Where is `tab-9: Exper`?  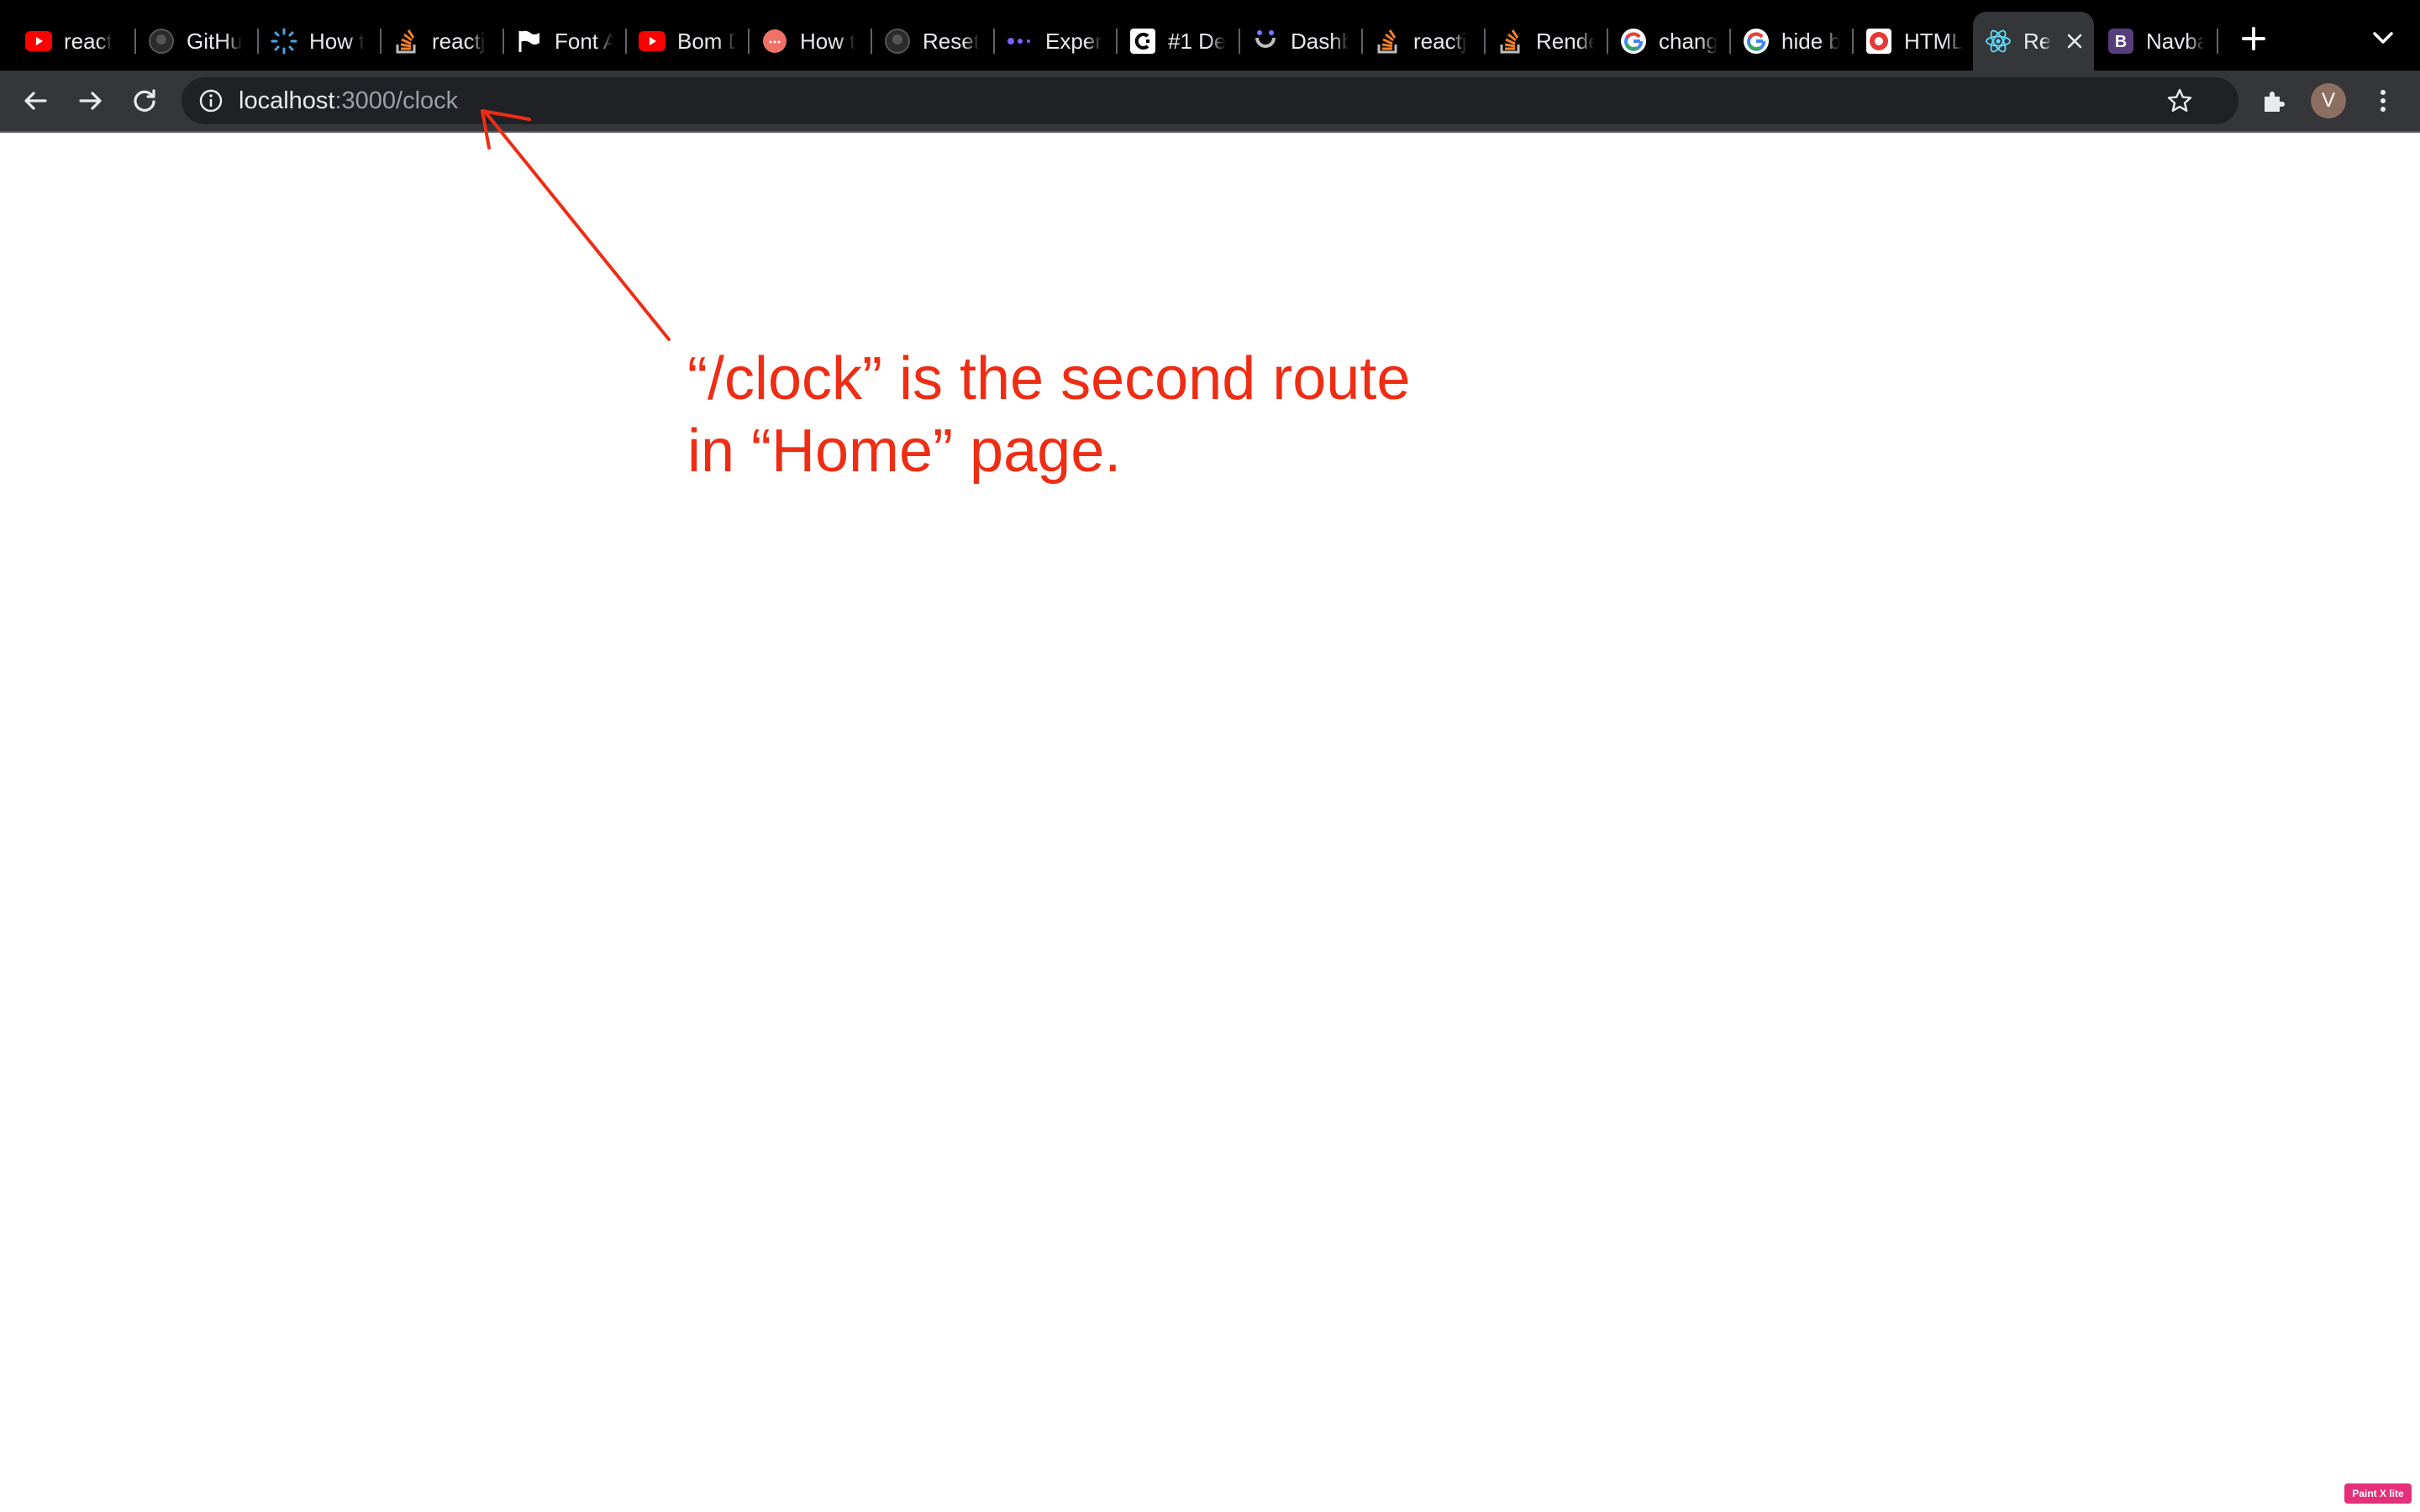 tab-9: Exper is located at coordinates (1055, 41).